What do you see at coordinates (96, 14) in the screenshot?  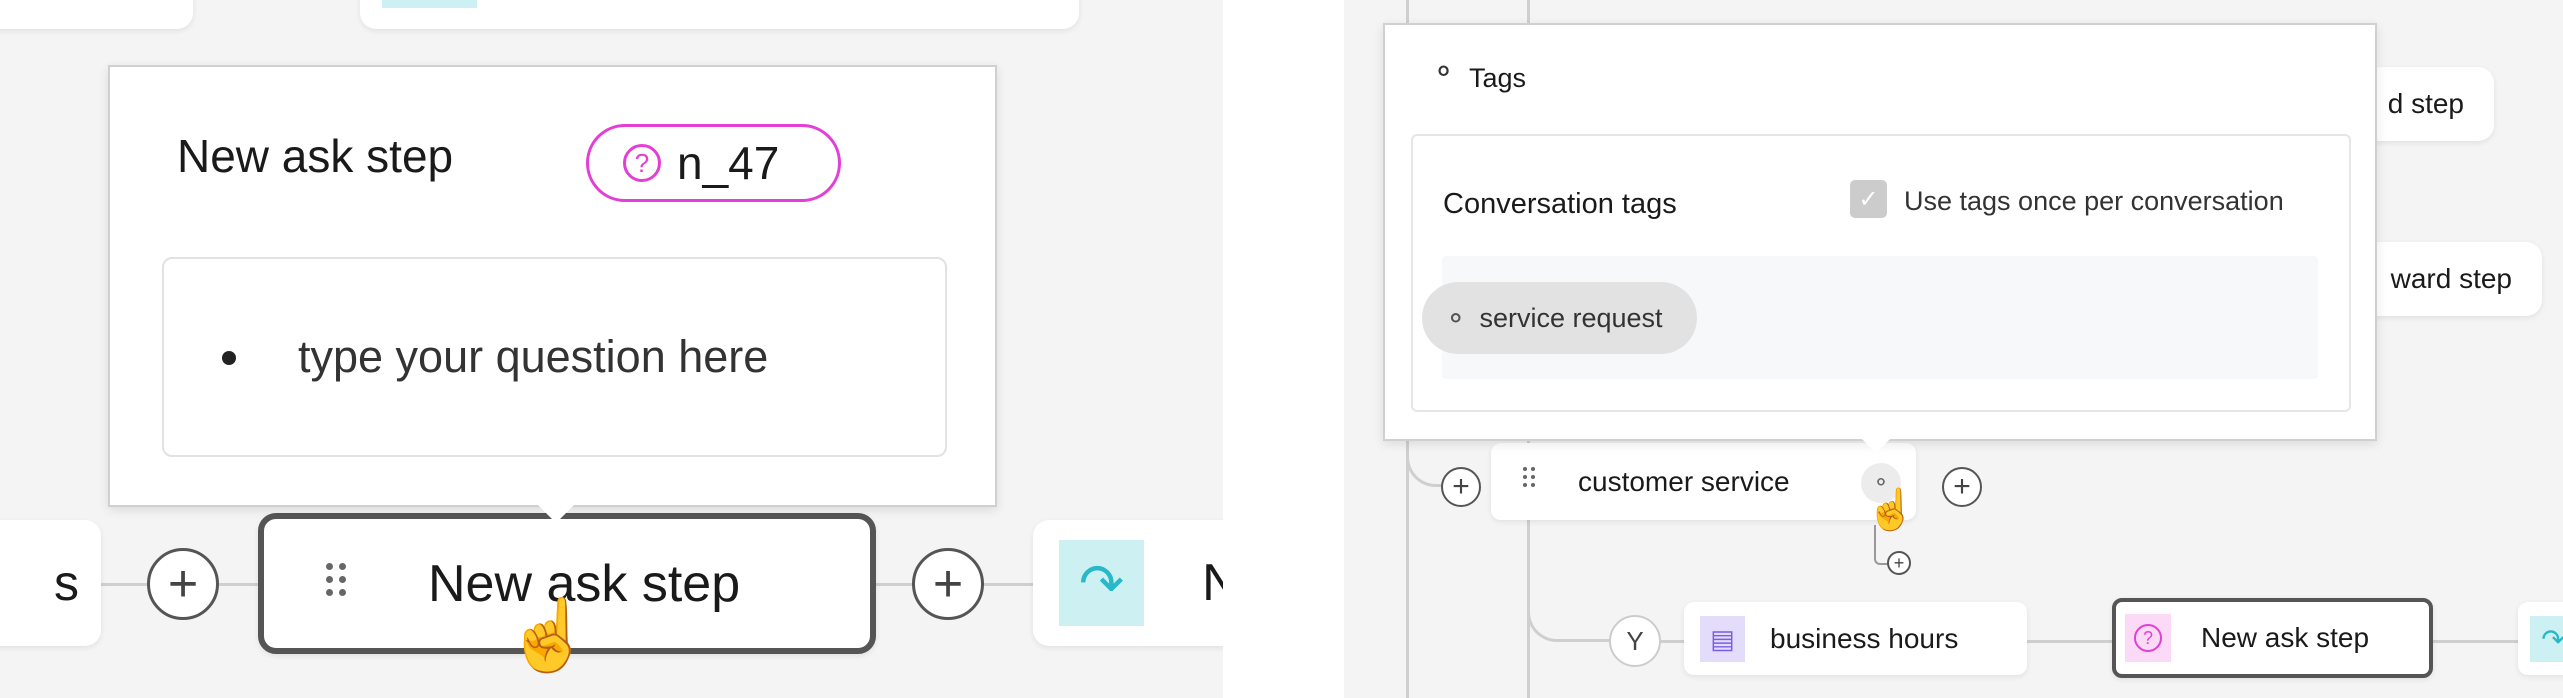 I see `node-card-partial` at bounding box center [96, 14].